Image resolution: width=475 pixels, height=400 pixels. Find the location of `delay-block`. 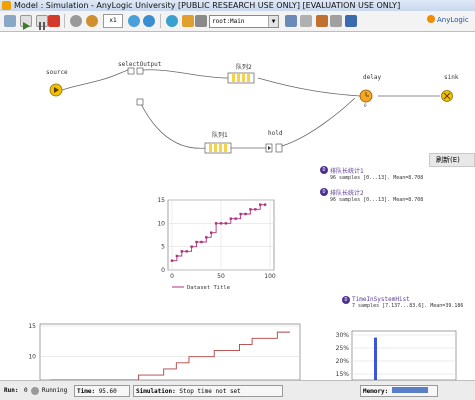

delay-block is located at coordinates (366, 96).